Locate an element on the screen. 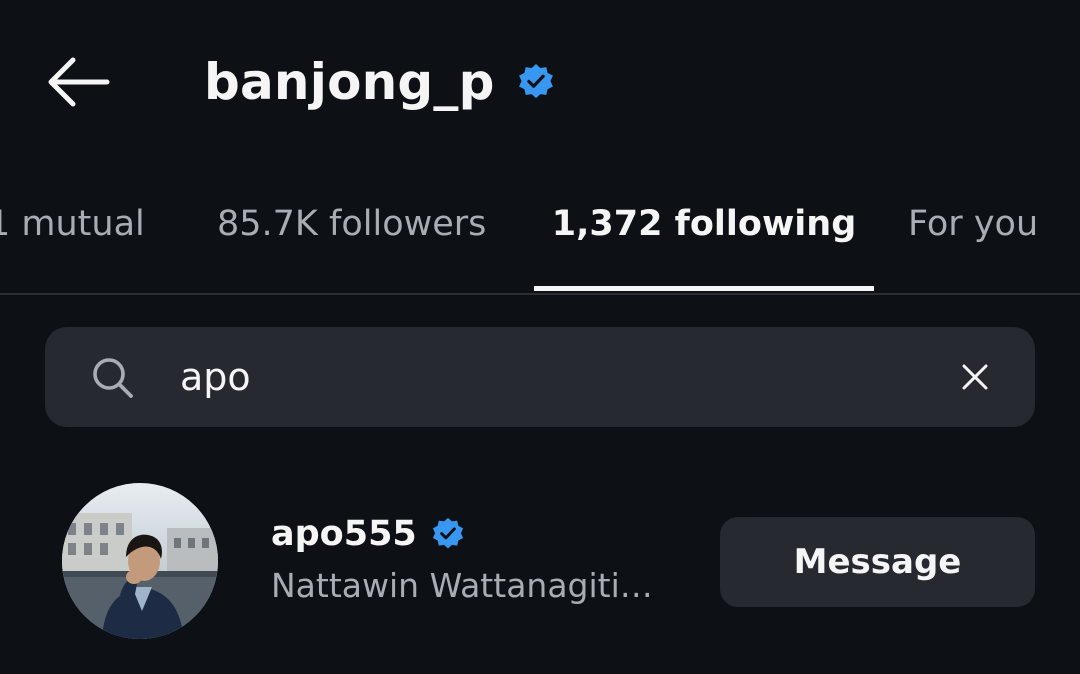 This screenshot has height=674, width=1080. active-tab-indicator is located at coordinates (704, 288).